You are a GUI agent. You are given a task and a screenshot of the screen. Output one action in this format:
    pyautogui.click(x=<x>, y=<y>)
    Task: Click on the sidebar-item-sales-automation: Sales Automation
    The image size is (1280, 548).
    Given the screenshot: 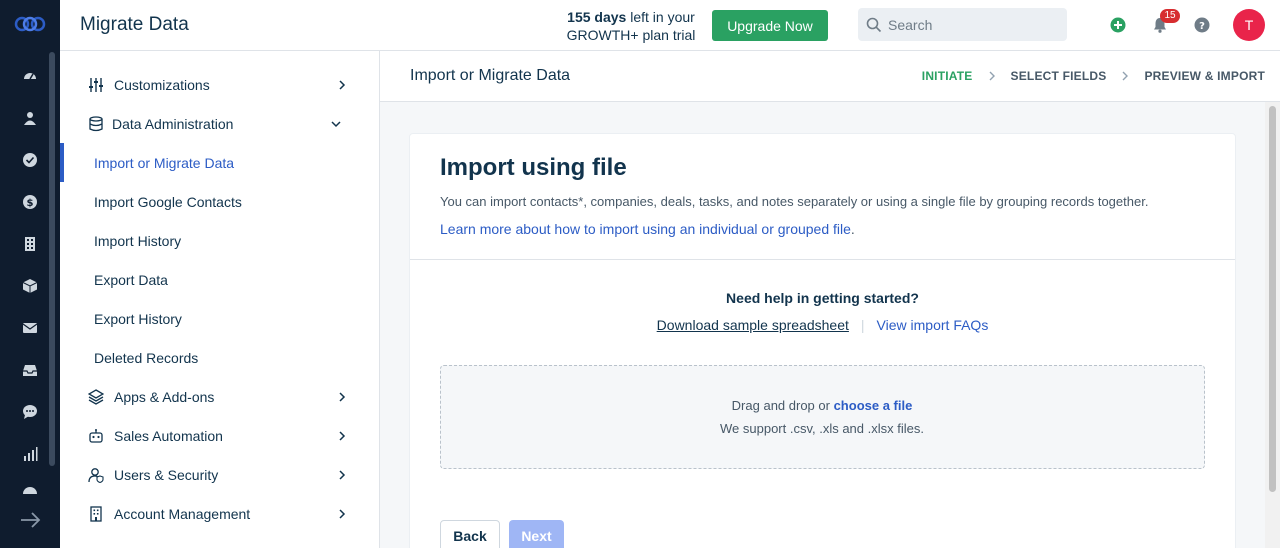 What is the action you would take?
    pyautogui.click(x=210, y=435)
    